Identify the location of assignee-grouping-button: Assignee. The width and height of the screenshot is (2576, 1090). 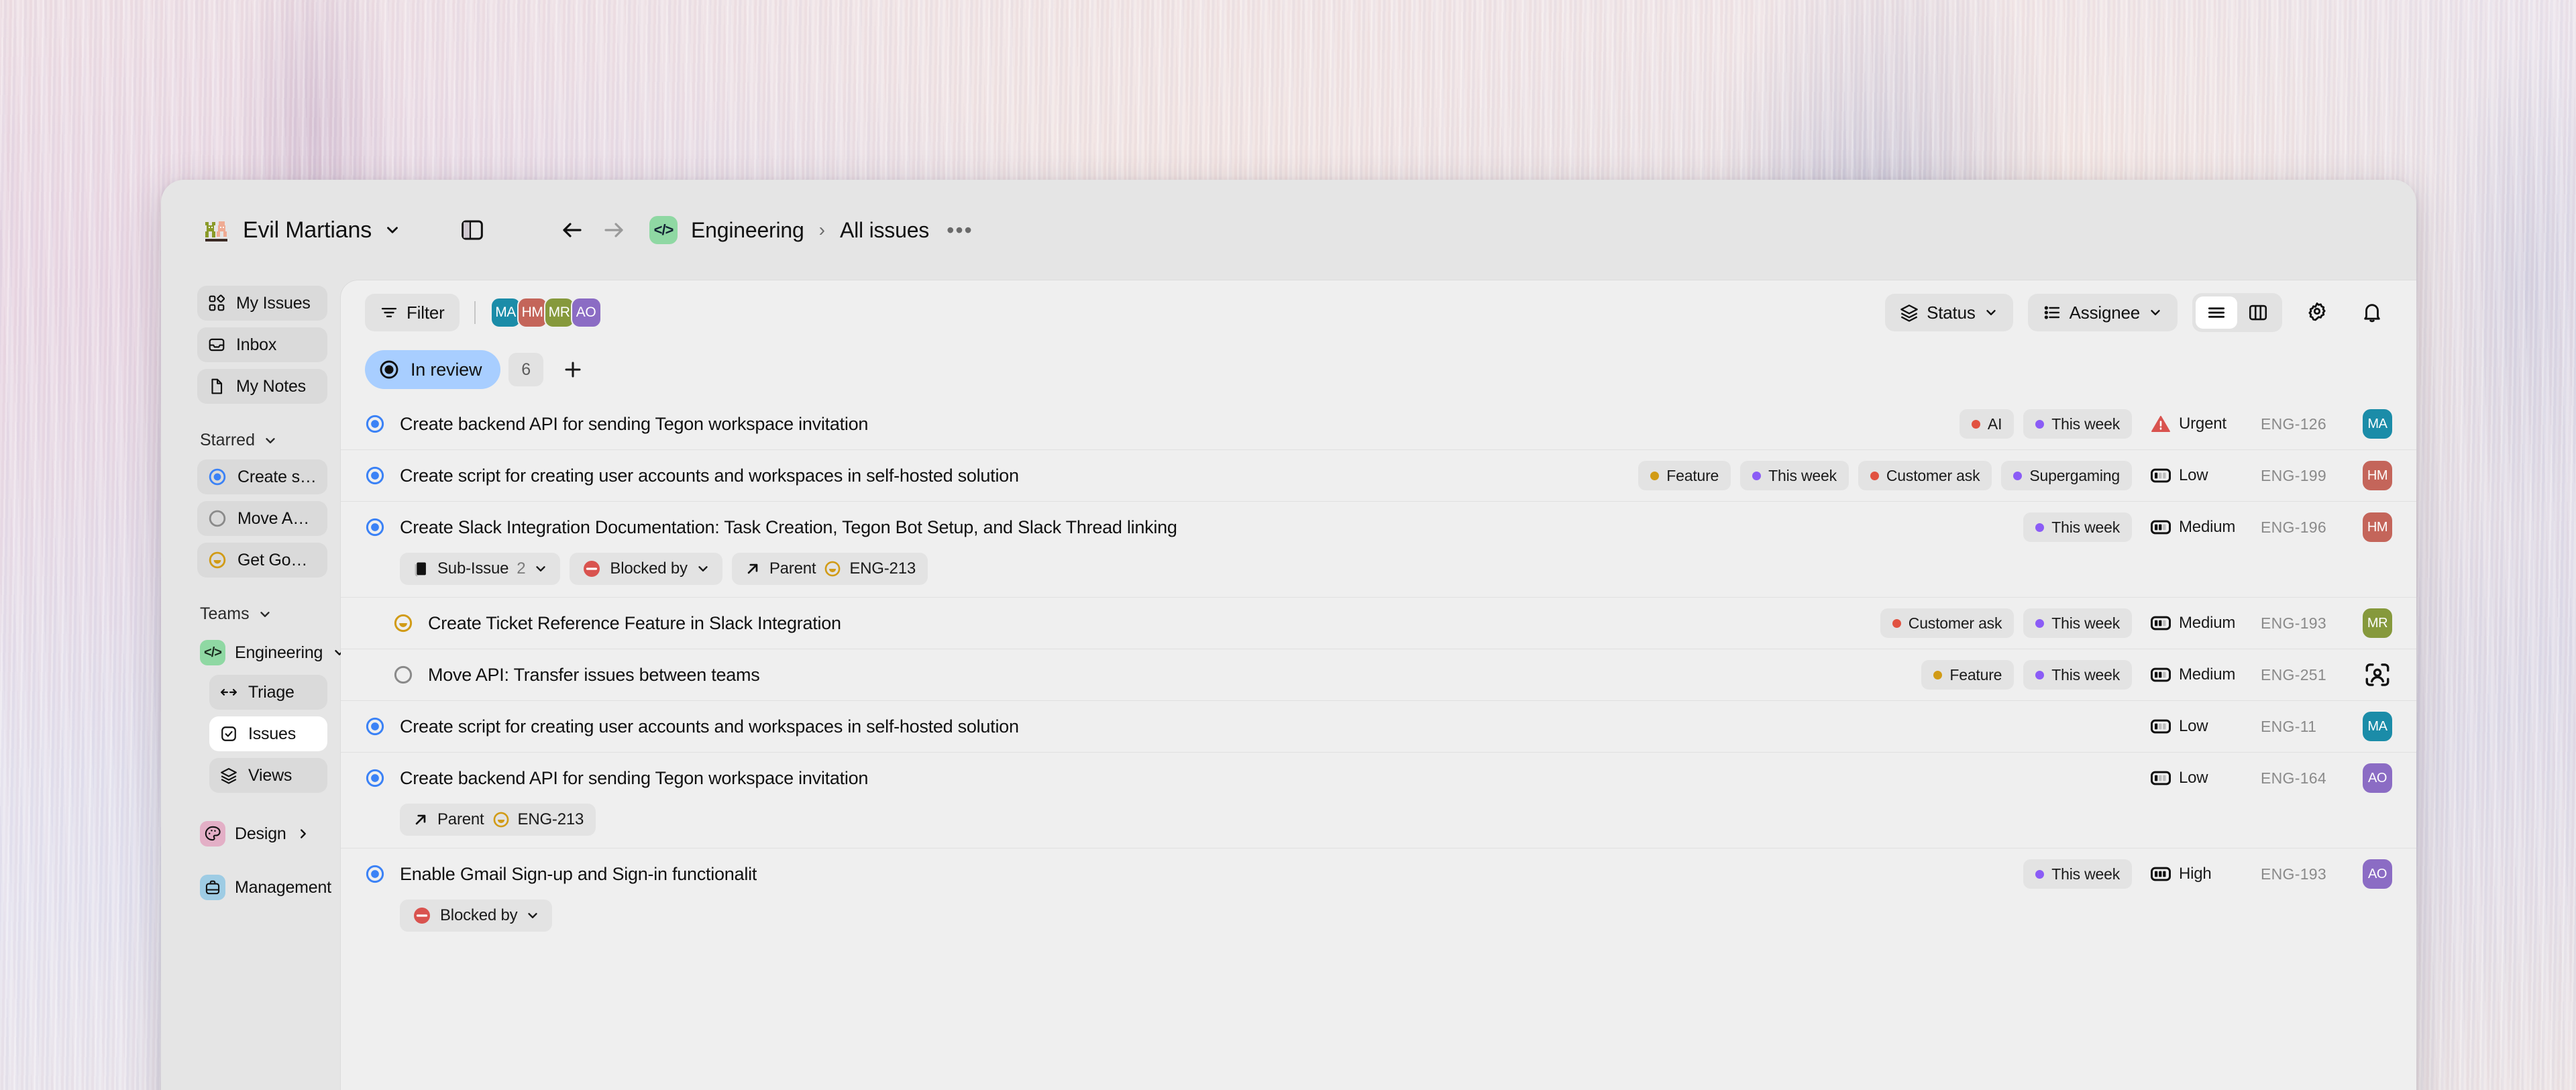
(2102, 312).